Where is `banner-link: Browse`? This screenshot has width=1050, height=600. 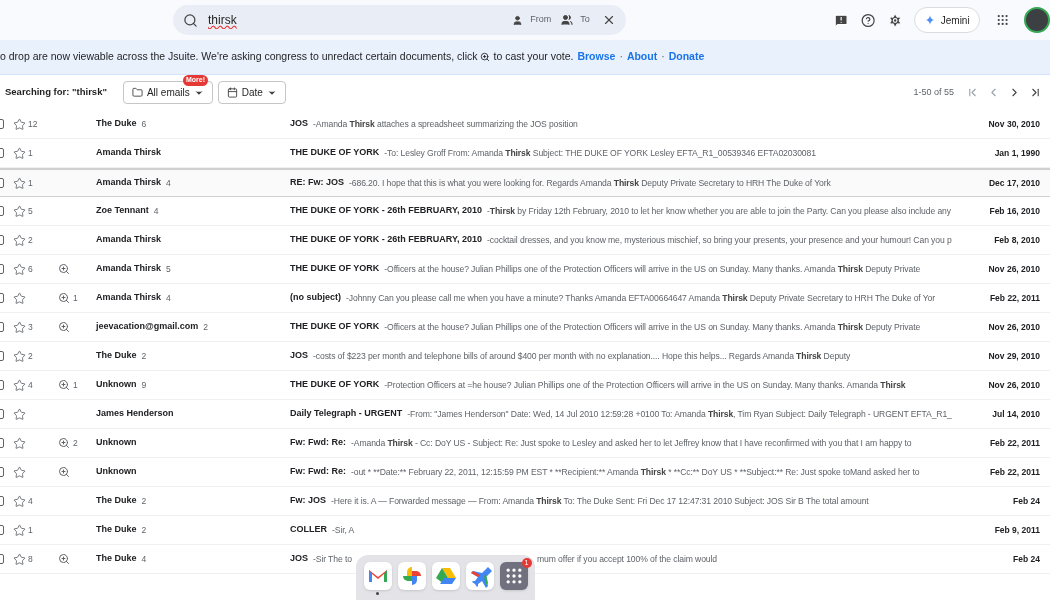
banner-link: Browse is located at coordinates (596, 57).